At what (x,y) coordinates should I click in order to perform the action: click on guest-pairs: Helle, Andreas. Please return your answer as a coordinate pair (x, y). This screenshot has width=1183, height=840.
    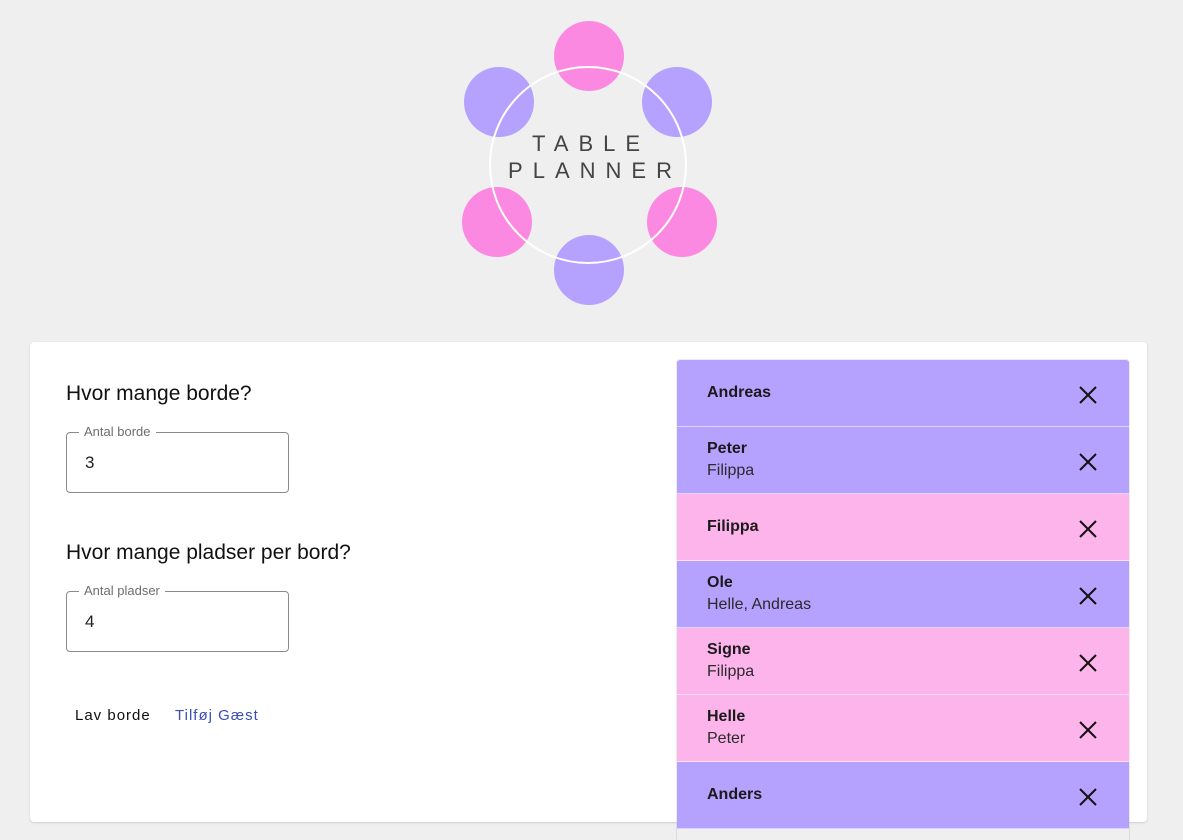
    Looking at the image, I should click on (759, 604).